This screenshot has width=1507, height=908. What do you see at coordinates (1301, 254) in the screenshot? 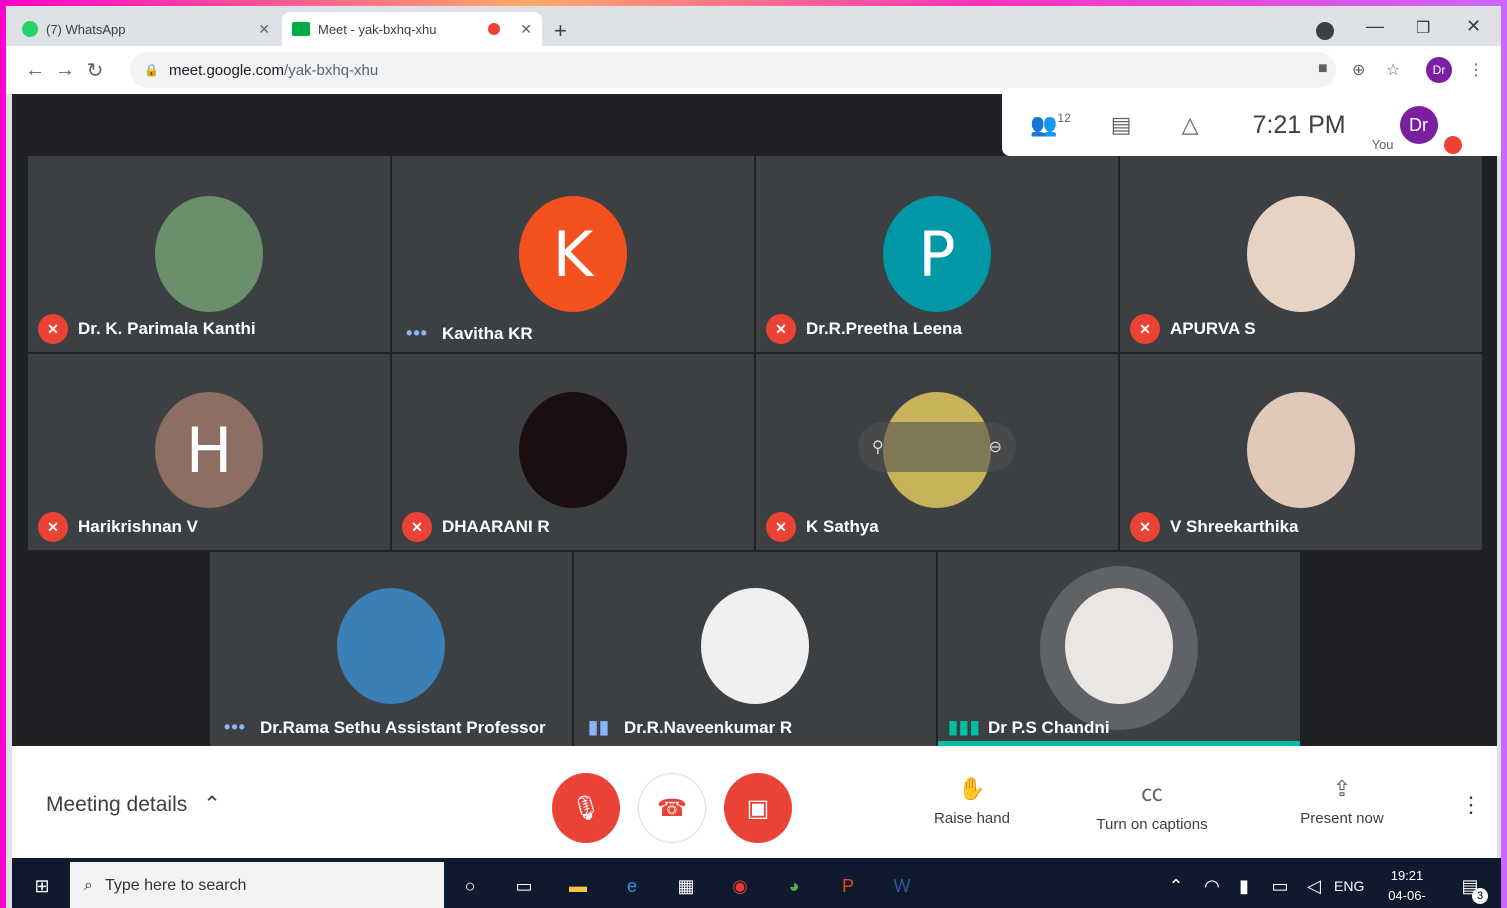
I see `participant-tile: ✕ APURVA S` at bounding box center [1301, 254].